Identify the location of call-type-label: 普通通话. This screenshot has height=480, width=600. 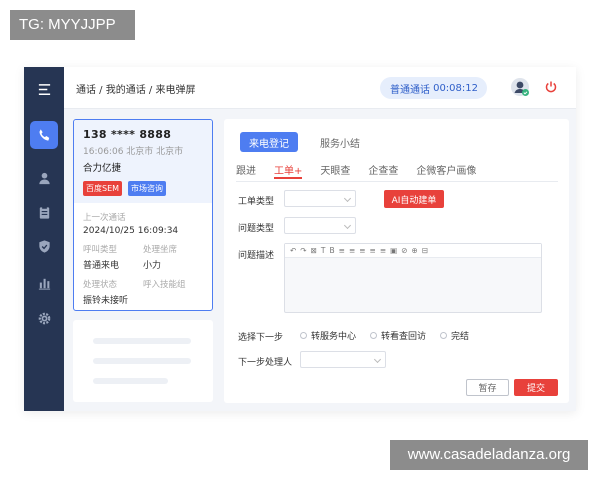
(410, 90).